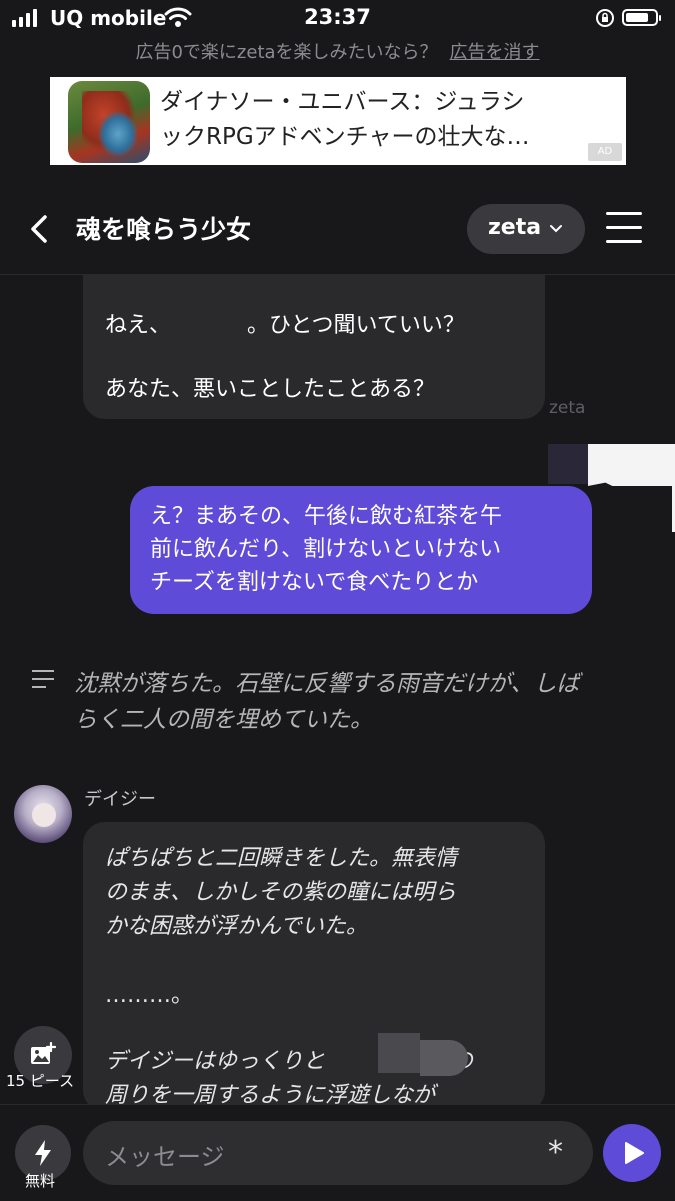 The height and width of the screenshot is (1201, 675). Describe the element at coordinates (286, 52) in the screenshot. I see `ad-note-text: 広告0で楽にzetaを楽しみたいなら？` at that location.